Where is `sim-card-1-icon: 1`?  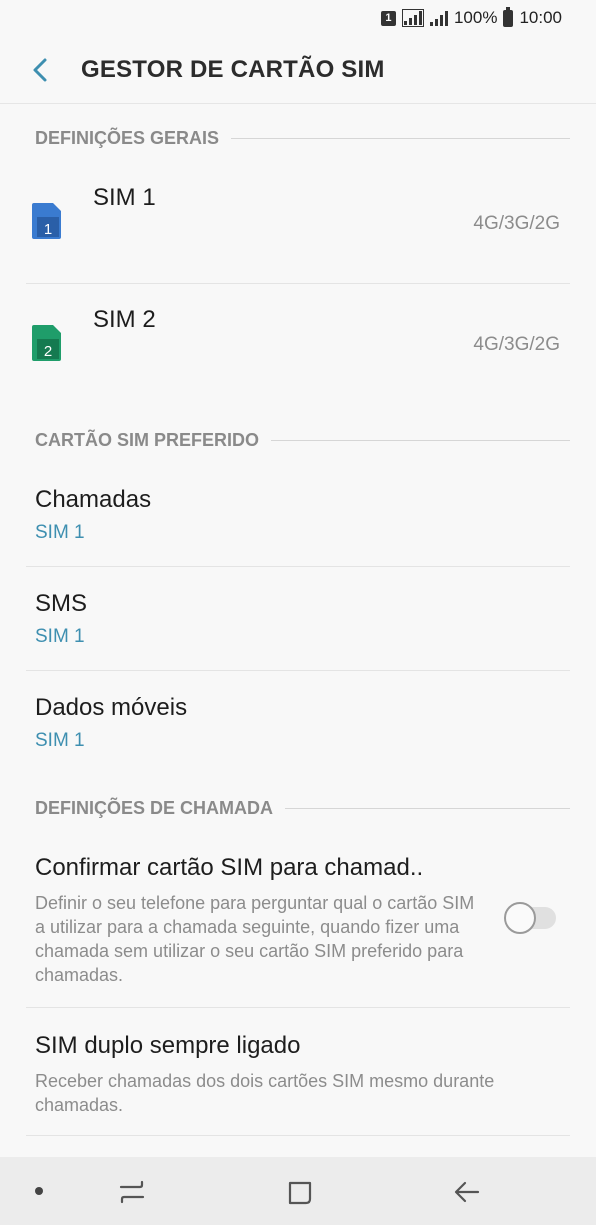 sim-card-1-icon: 1 is located at coordinates (46, 221).